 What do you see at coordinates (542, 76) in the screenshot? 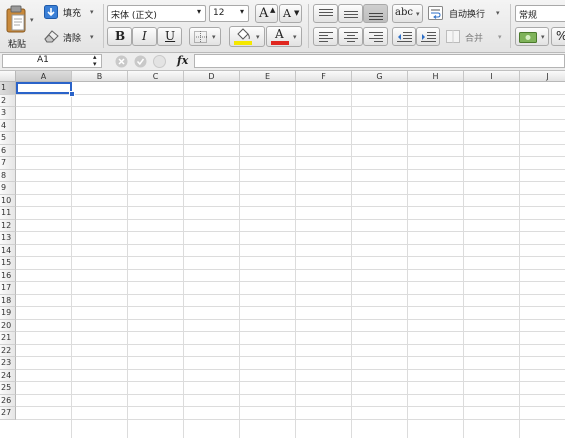
I see `column-header-j: J` at bounding box center [542, 76].